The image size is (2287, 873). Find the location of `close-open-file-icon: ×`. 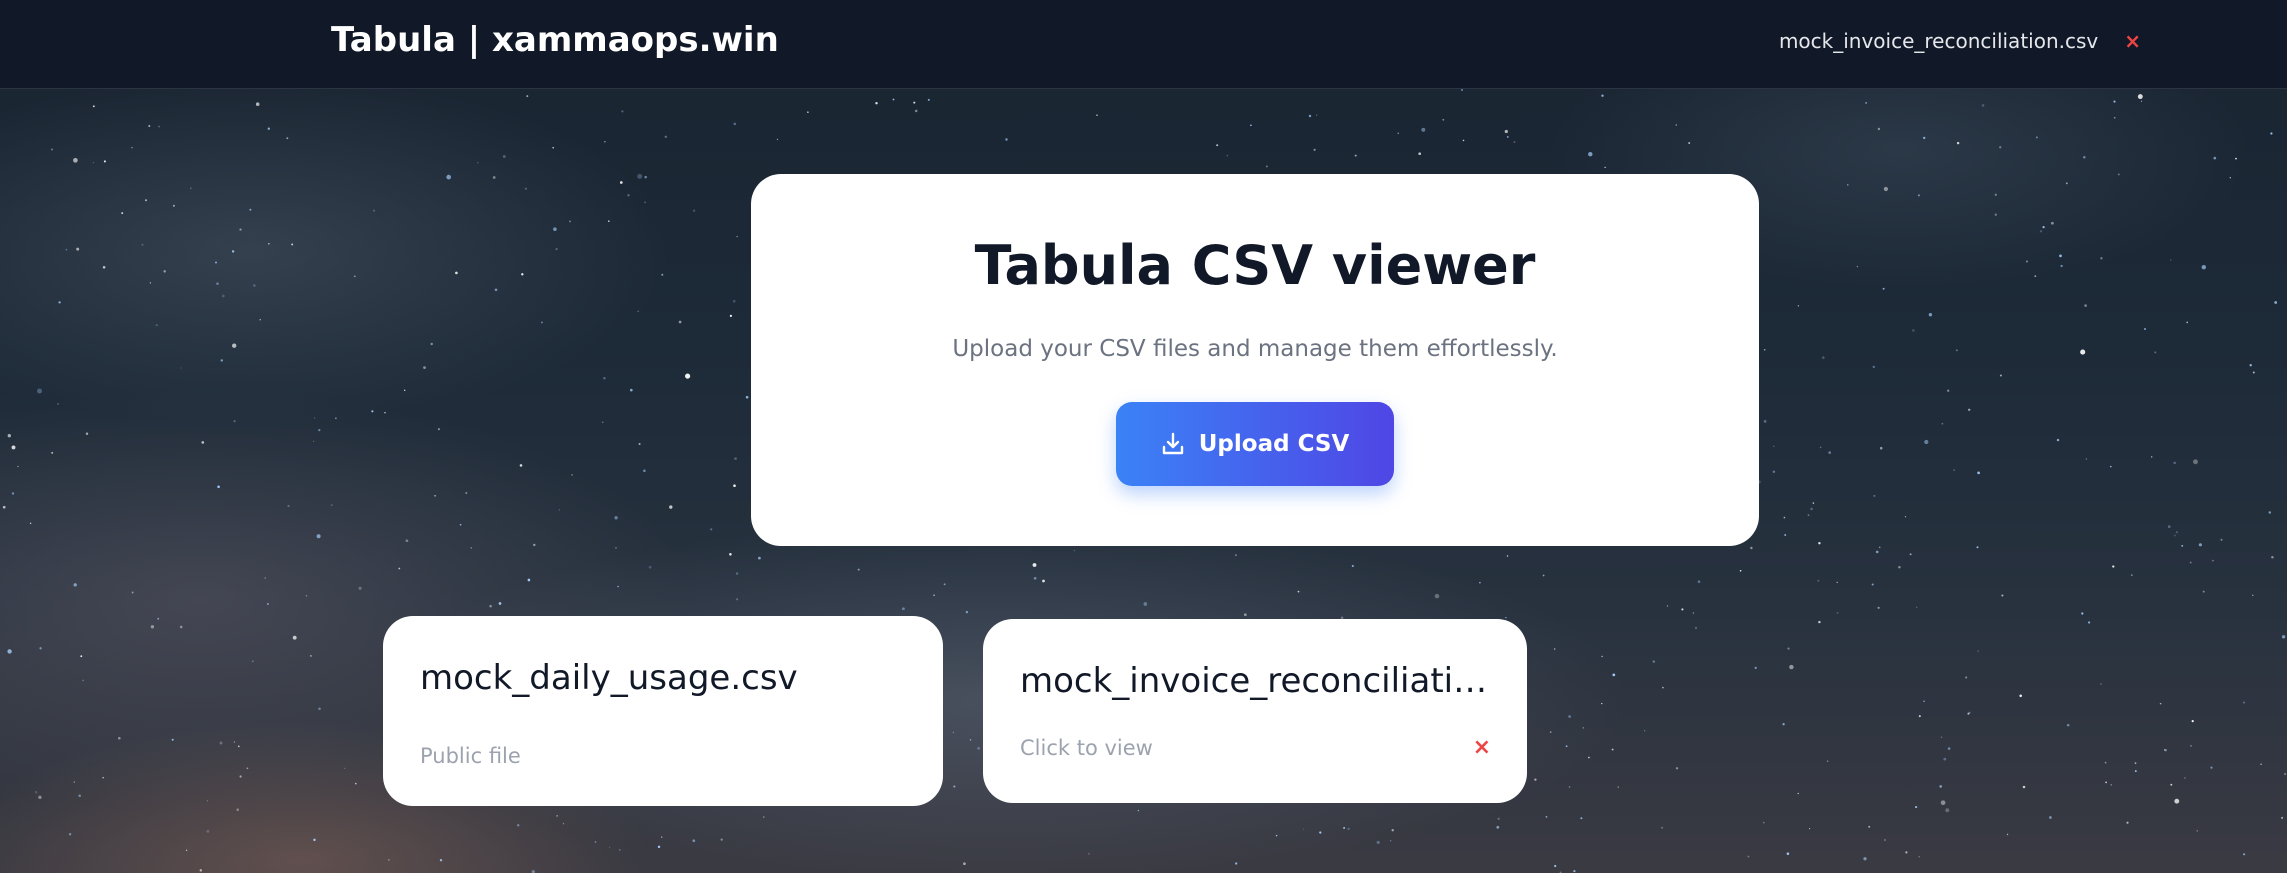

close-open-file-icon: × is located at coordinates (2132, 41).